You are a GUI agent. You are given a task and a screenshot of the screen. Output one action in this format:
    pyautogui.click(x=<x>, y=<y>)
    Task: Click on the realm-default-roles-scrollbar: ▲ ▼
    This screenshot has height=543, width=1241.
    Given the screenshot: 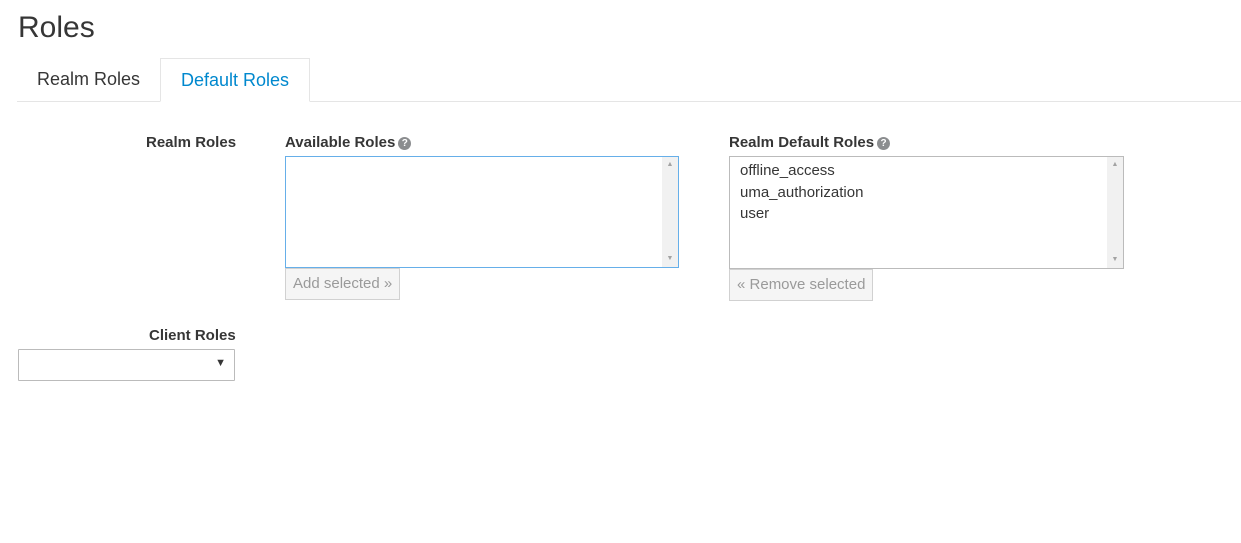 What is the action you would take?
    pyautogui.click(x=1115, y=212)
    